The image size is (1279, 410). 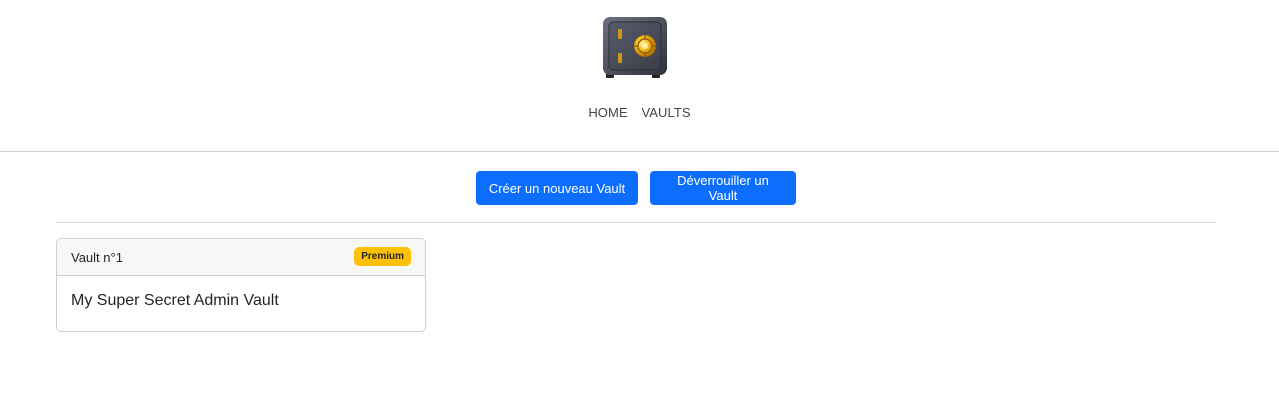 What do you see at coordinates (607, 112) in the screenshot?
I see `nav-home-link: HOME` at bounding box center [607, 112].